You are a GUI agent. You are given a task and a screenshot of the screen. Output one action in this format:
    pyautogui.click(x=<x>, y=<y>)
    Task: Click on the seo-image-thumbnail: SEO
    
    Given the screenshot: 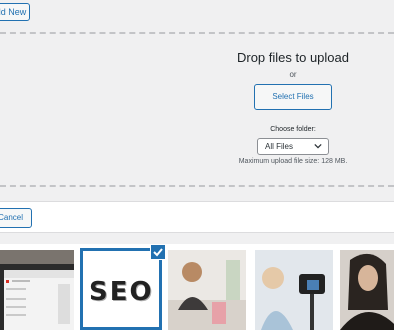 What is the action you would take?
    pyautogui.click(x=121, y=289)
    